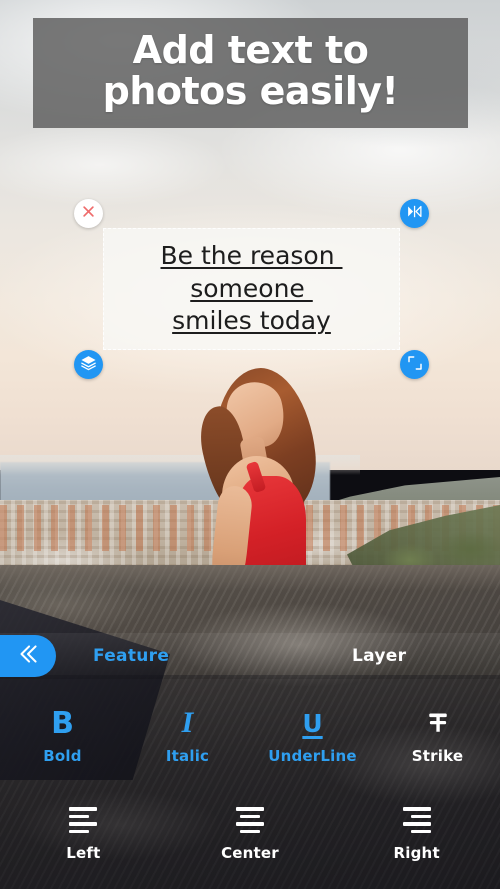 The height and width of the screenshot is (889, 500). Describe the element at coordinates (62, 723) in the screenshot. I see `bold-icon: B` at that location.